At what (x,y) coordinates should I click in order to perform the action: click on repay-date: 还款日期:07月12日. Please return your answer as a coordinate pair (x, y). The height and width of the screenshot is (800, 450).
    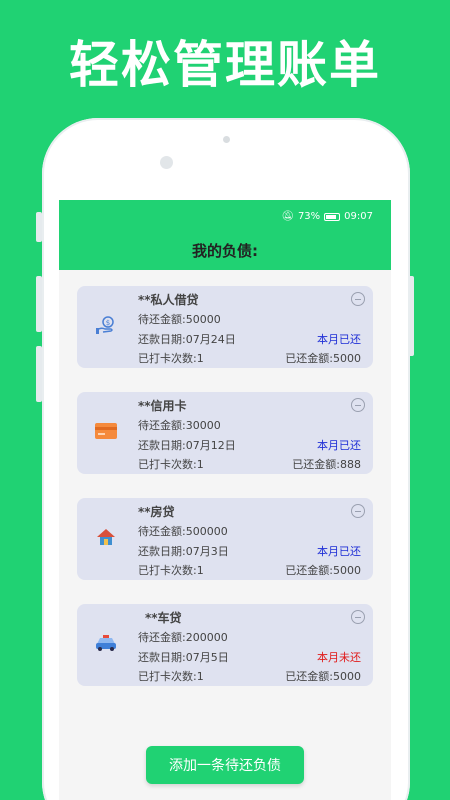
    Looking at the image, I should click on (187, 445).